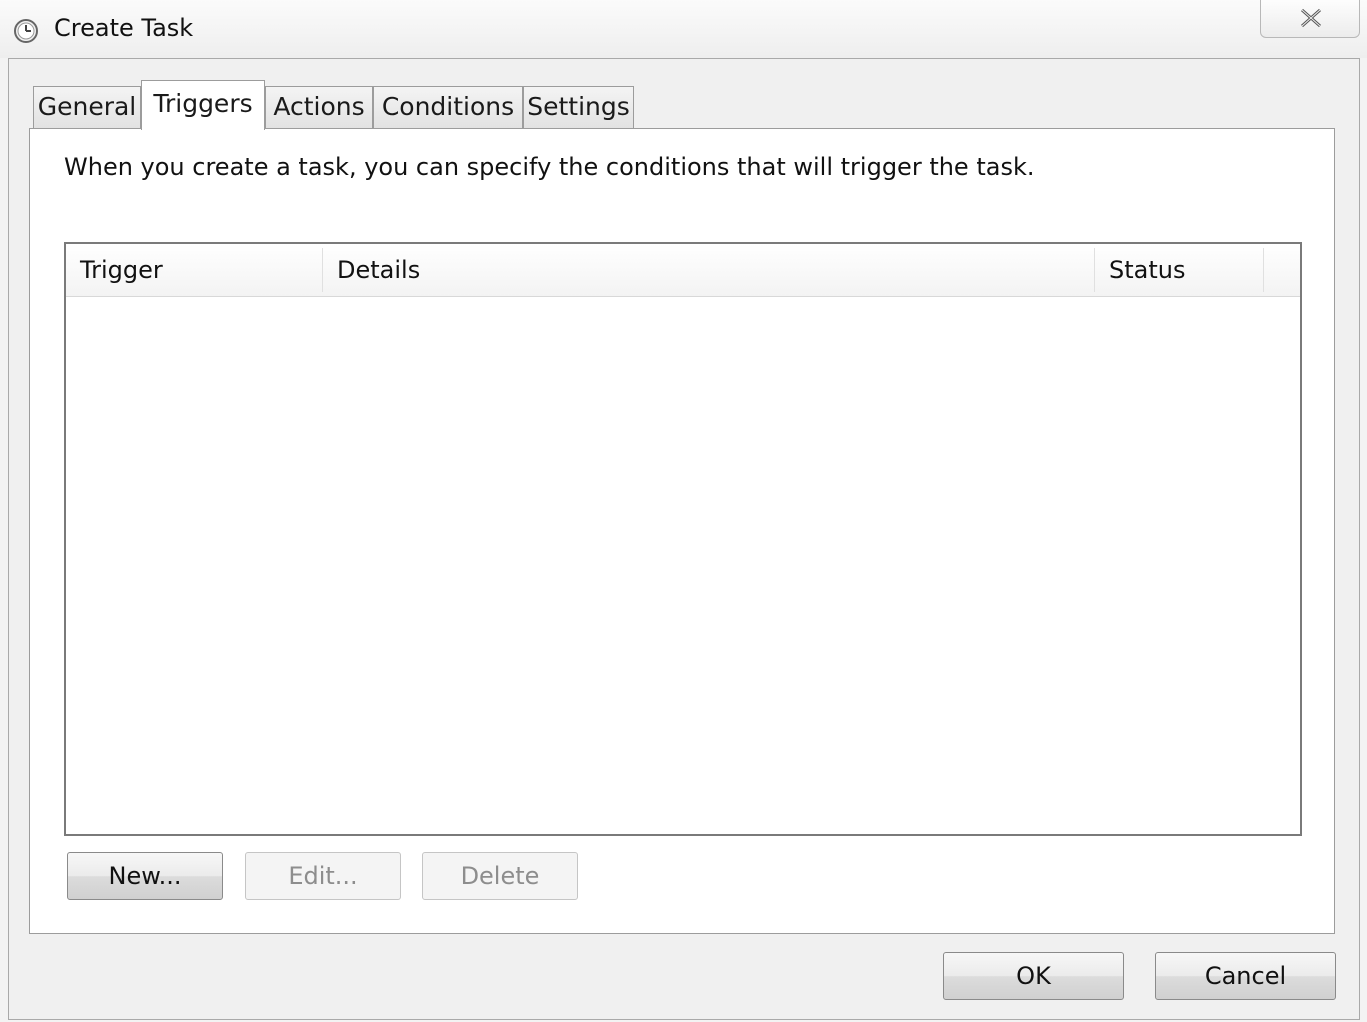 The height and width of the screenshot is (1022, 1367). What do you see at coordinates (1310, 19) in the screenshot?
I see `close-button` at bounding box center [1310, 19].